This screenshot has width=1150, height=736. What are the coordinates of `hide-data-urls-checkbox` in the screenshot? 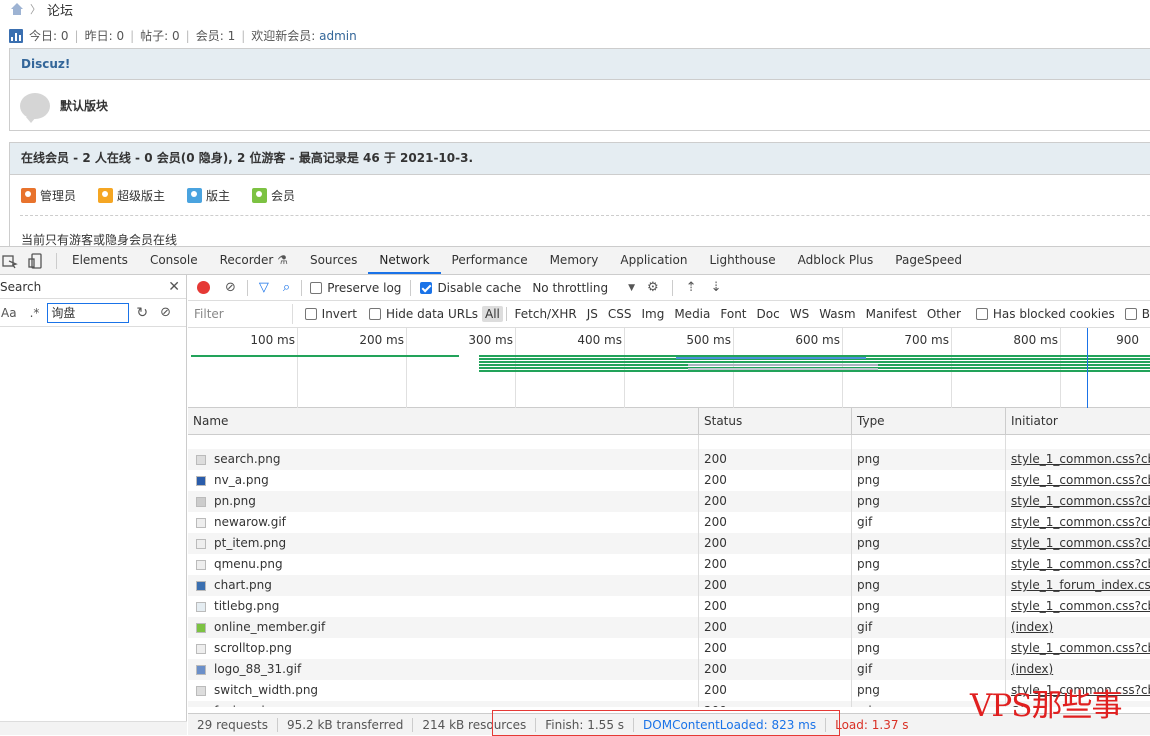 It's located at (374, 314).